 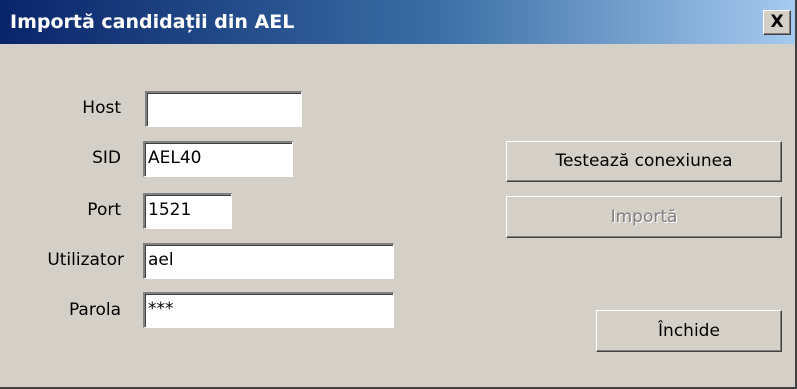 What do you see at coordinates (104, 210) in the screenshot?
I see `port-label: Port` at bounding box center [104, 210].